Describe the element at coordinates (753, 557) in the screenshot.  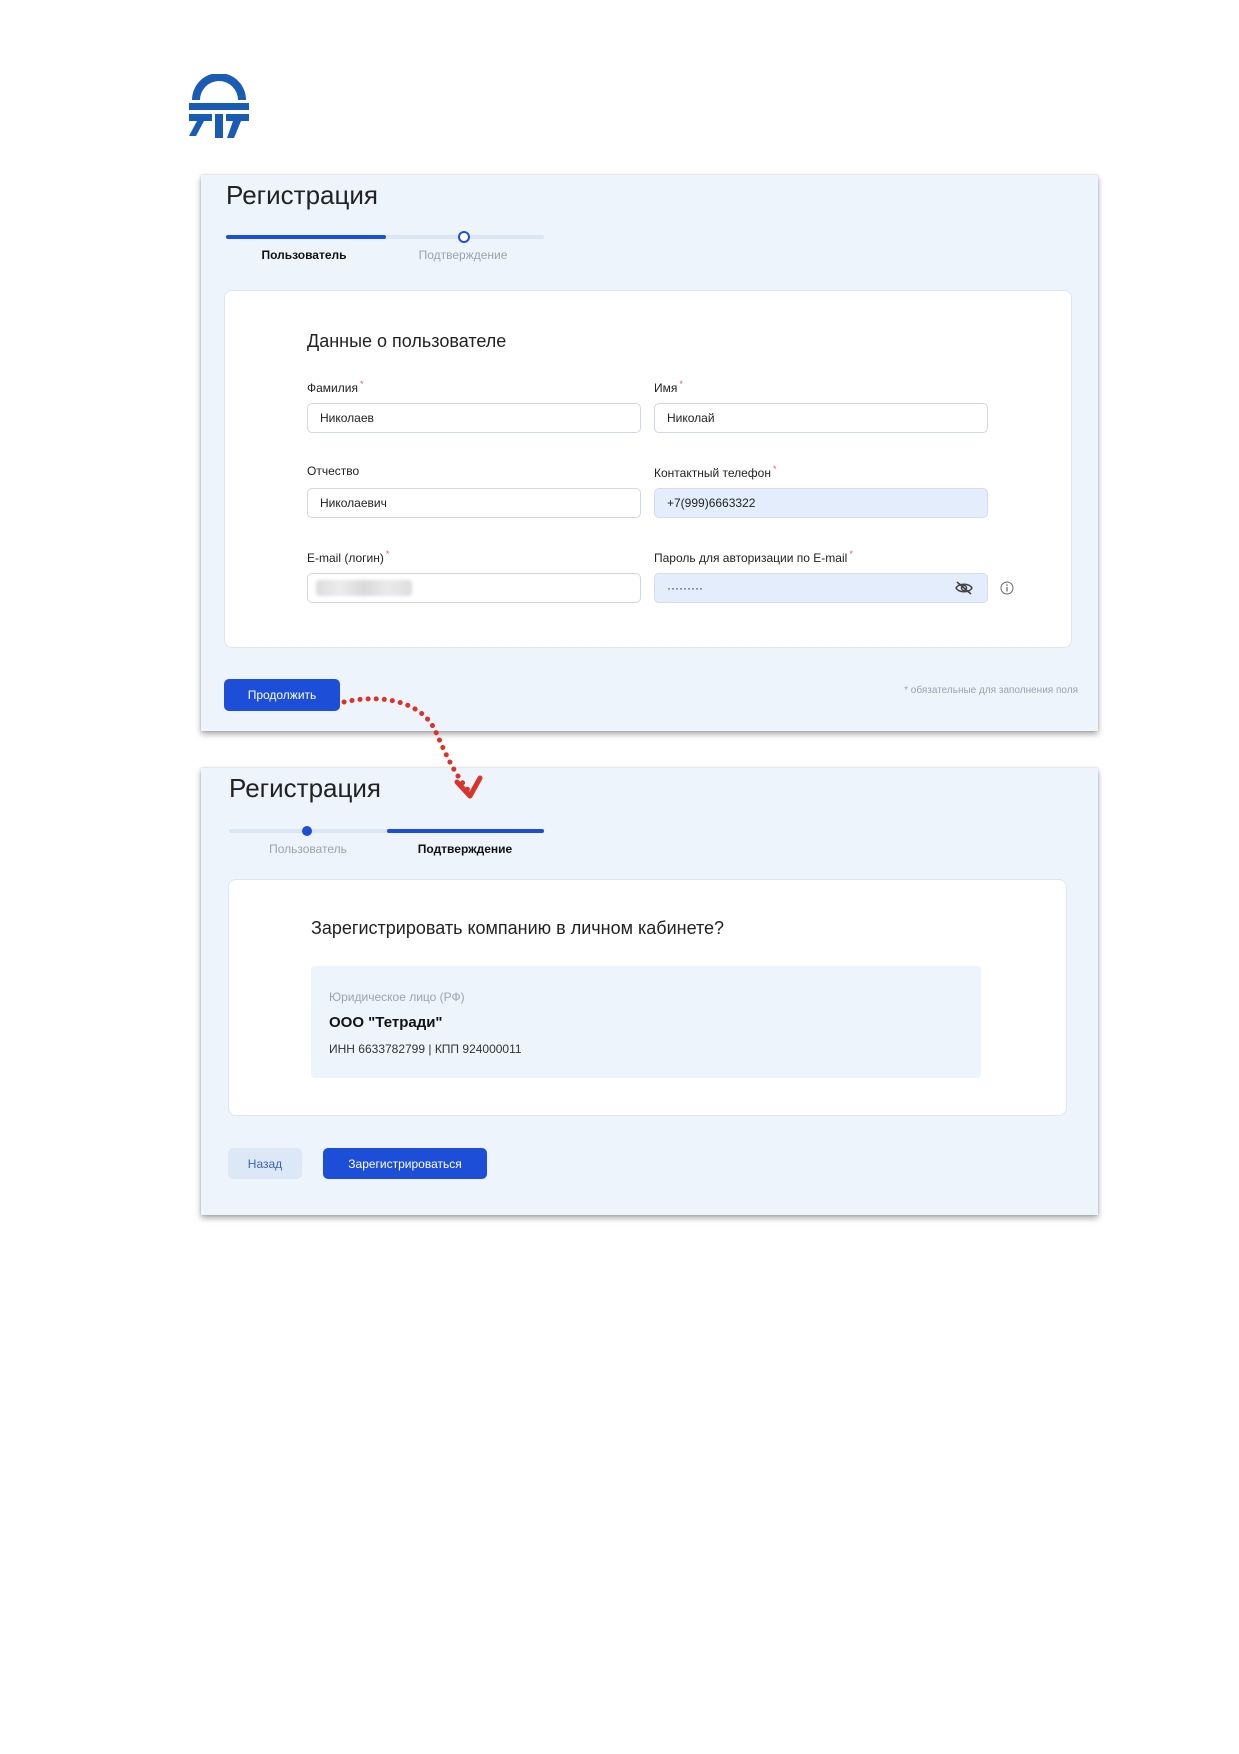
I see `password-label: Пароль для авторизации по E-mail *` at that location.